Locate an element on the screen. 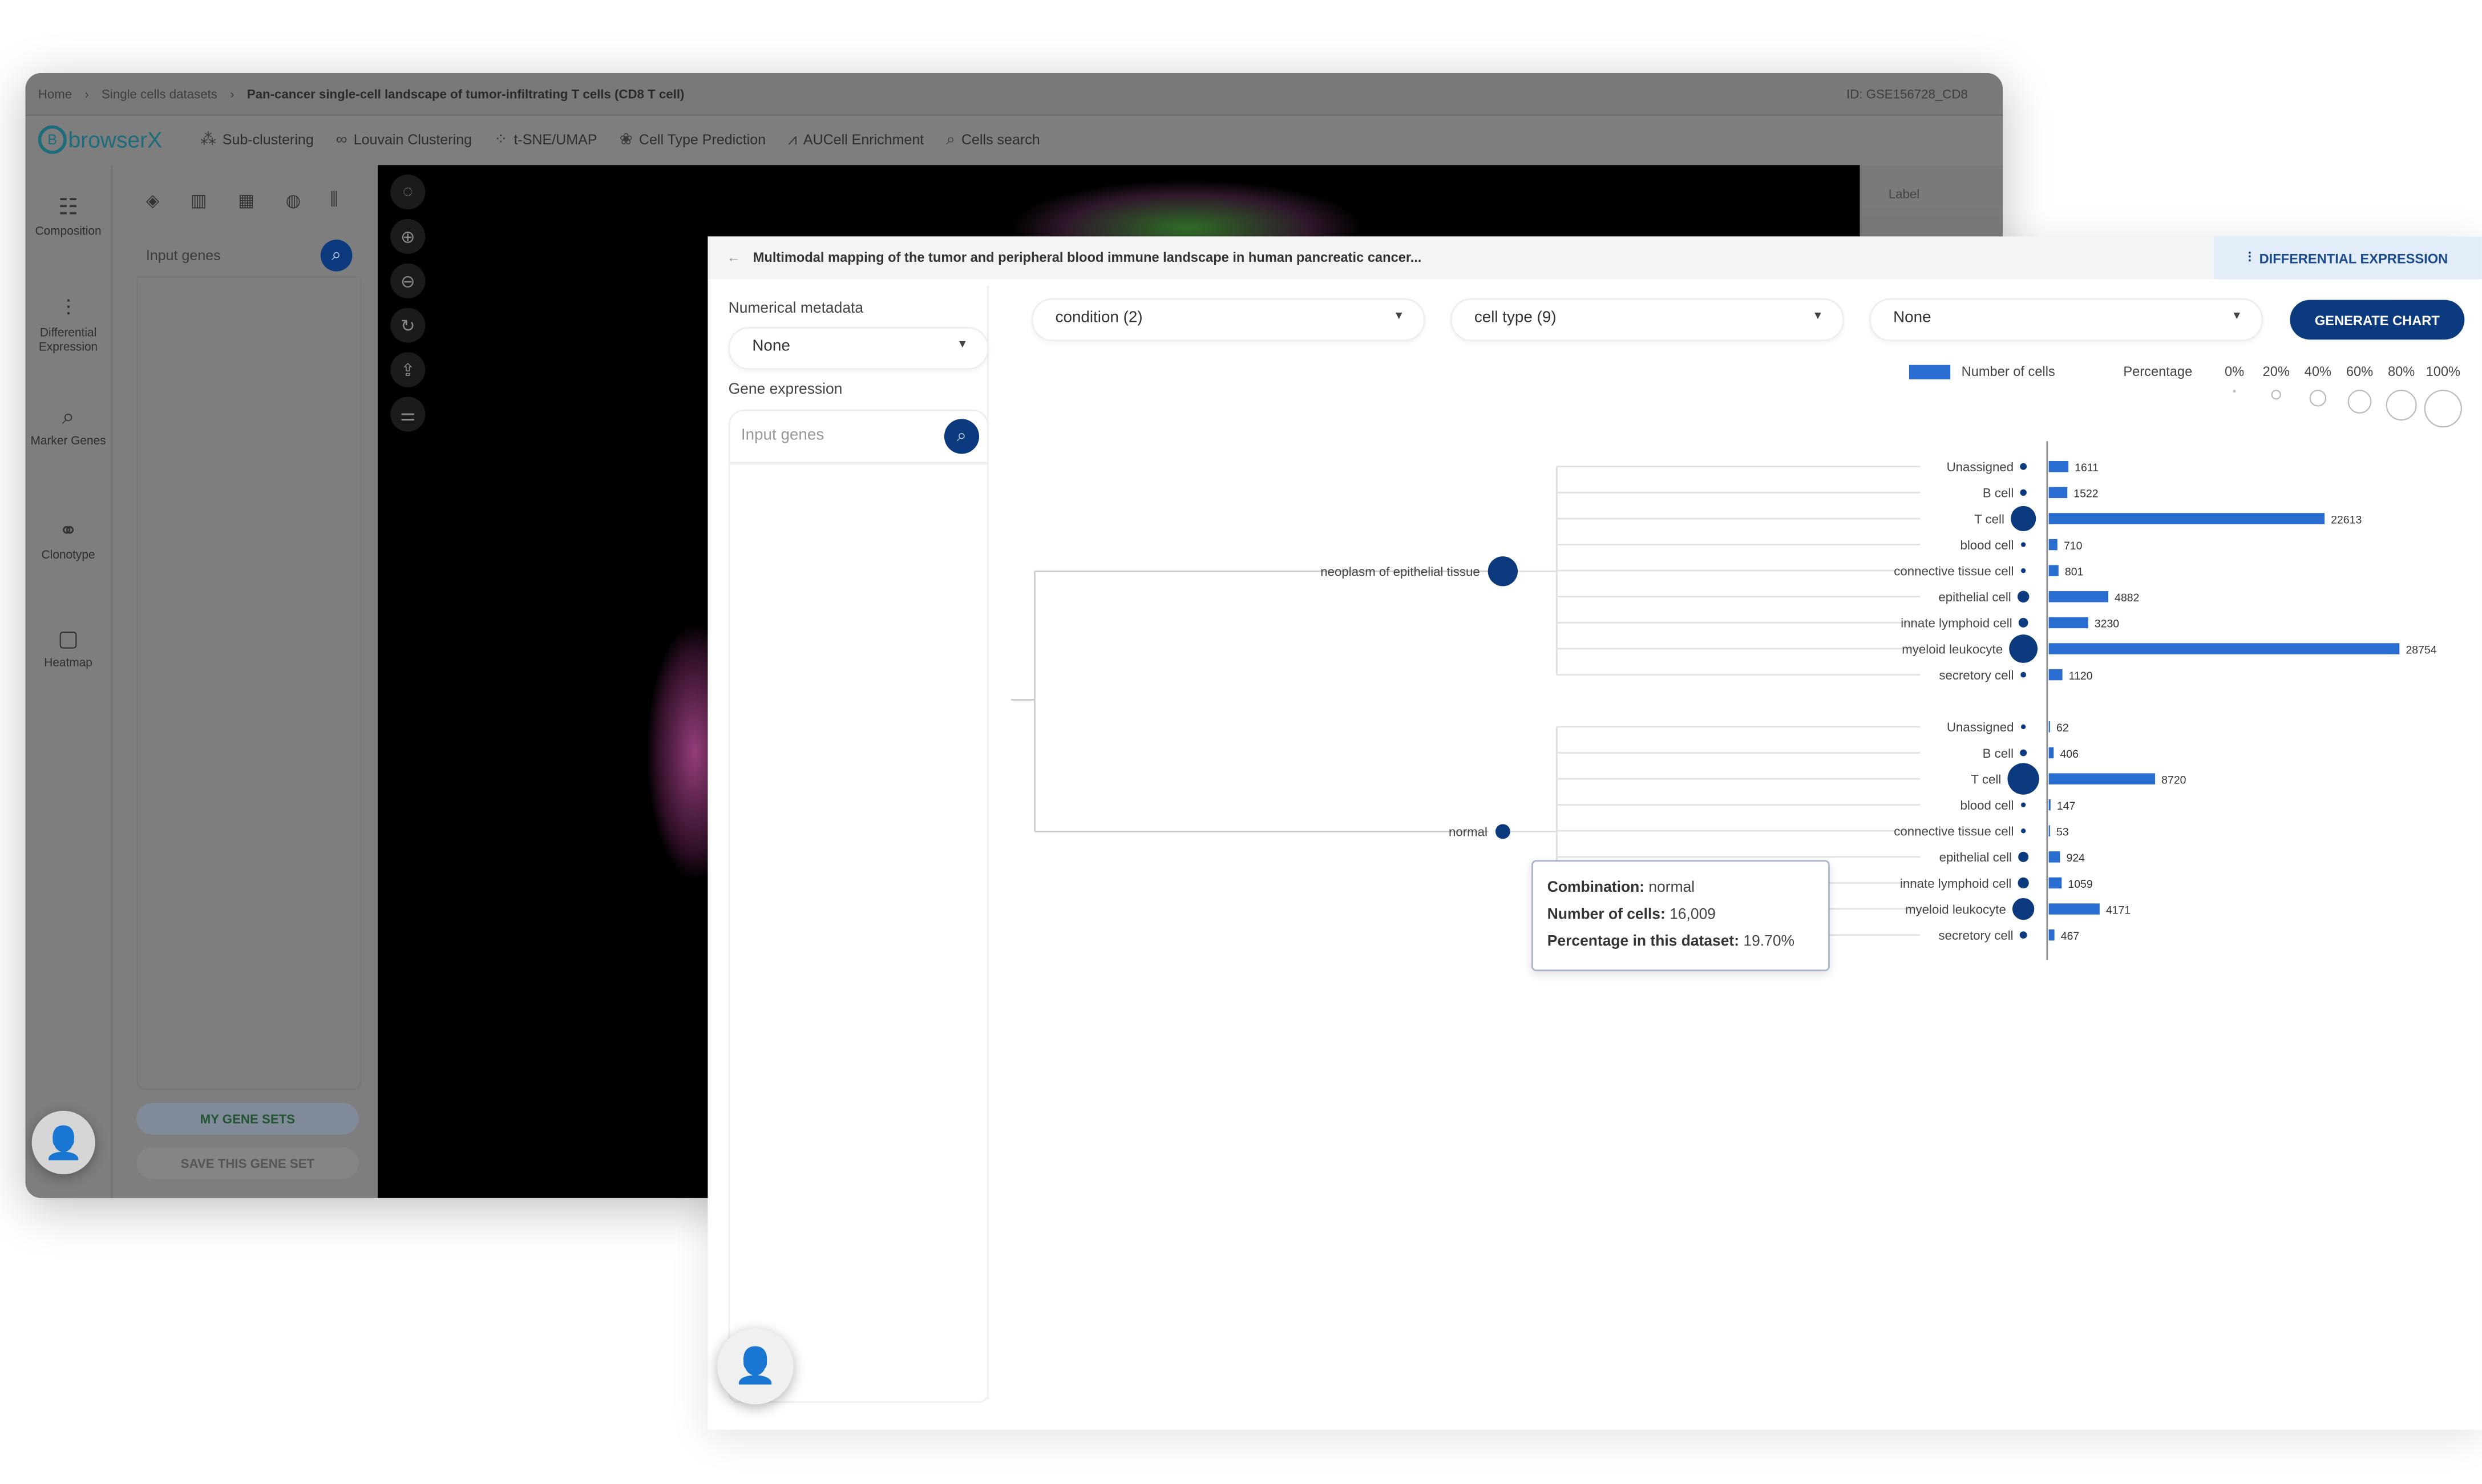 The width and height of the screenshot is (2482, 1484). gene-input: Input genes ⌕ is located at coordinates (247, 256).